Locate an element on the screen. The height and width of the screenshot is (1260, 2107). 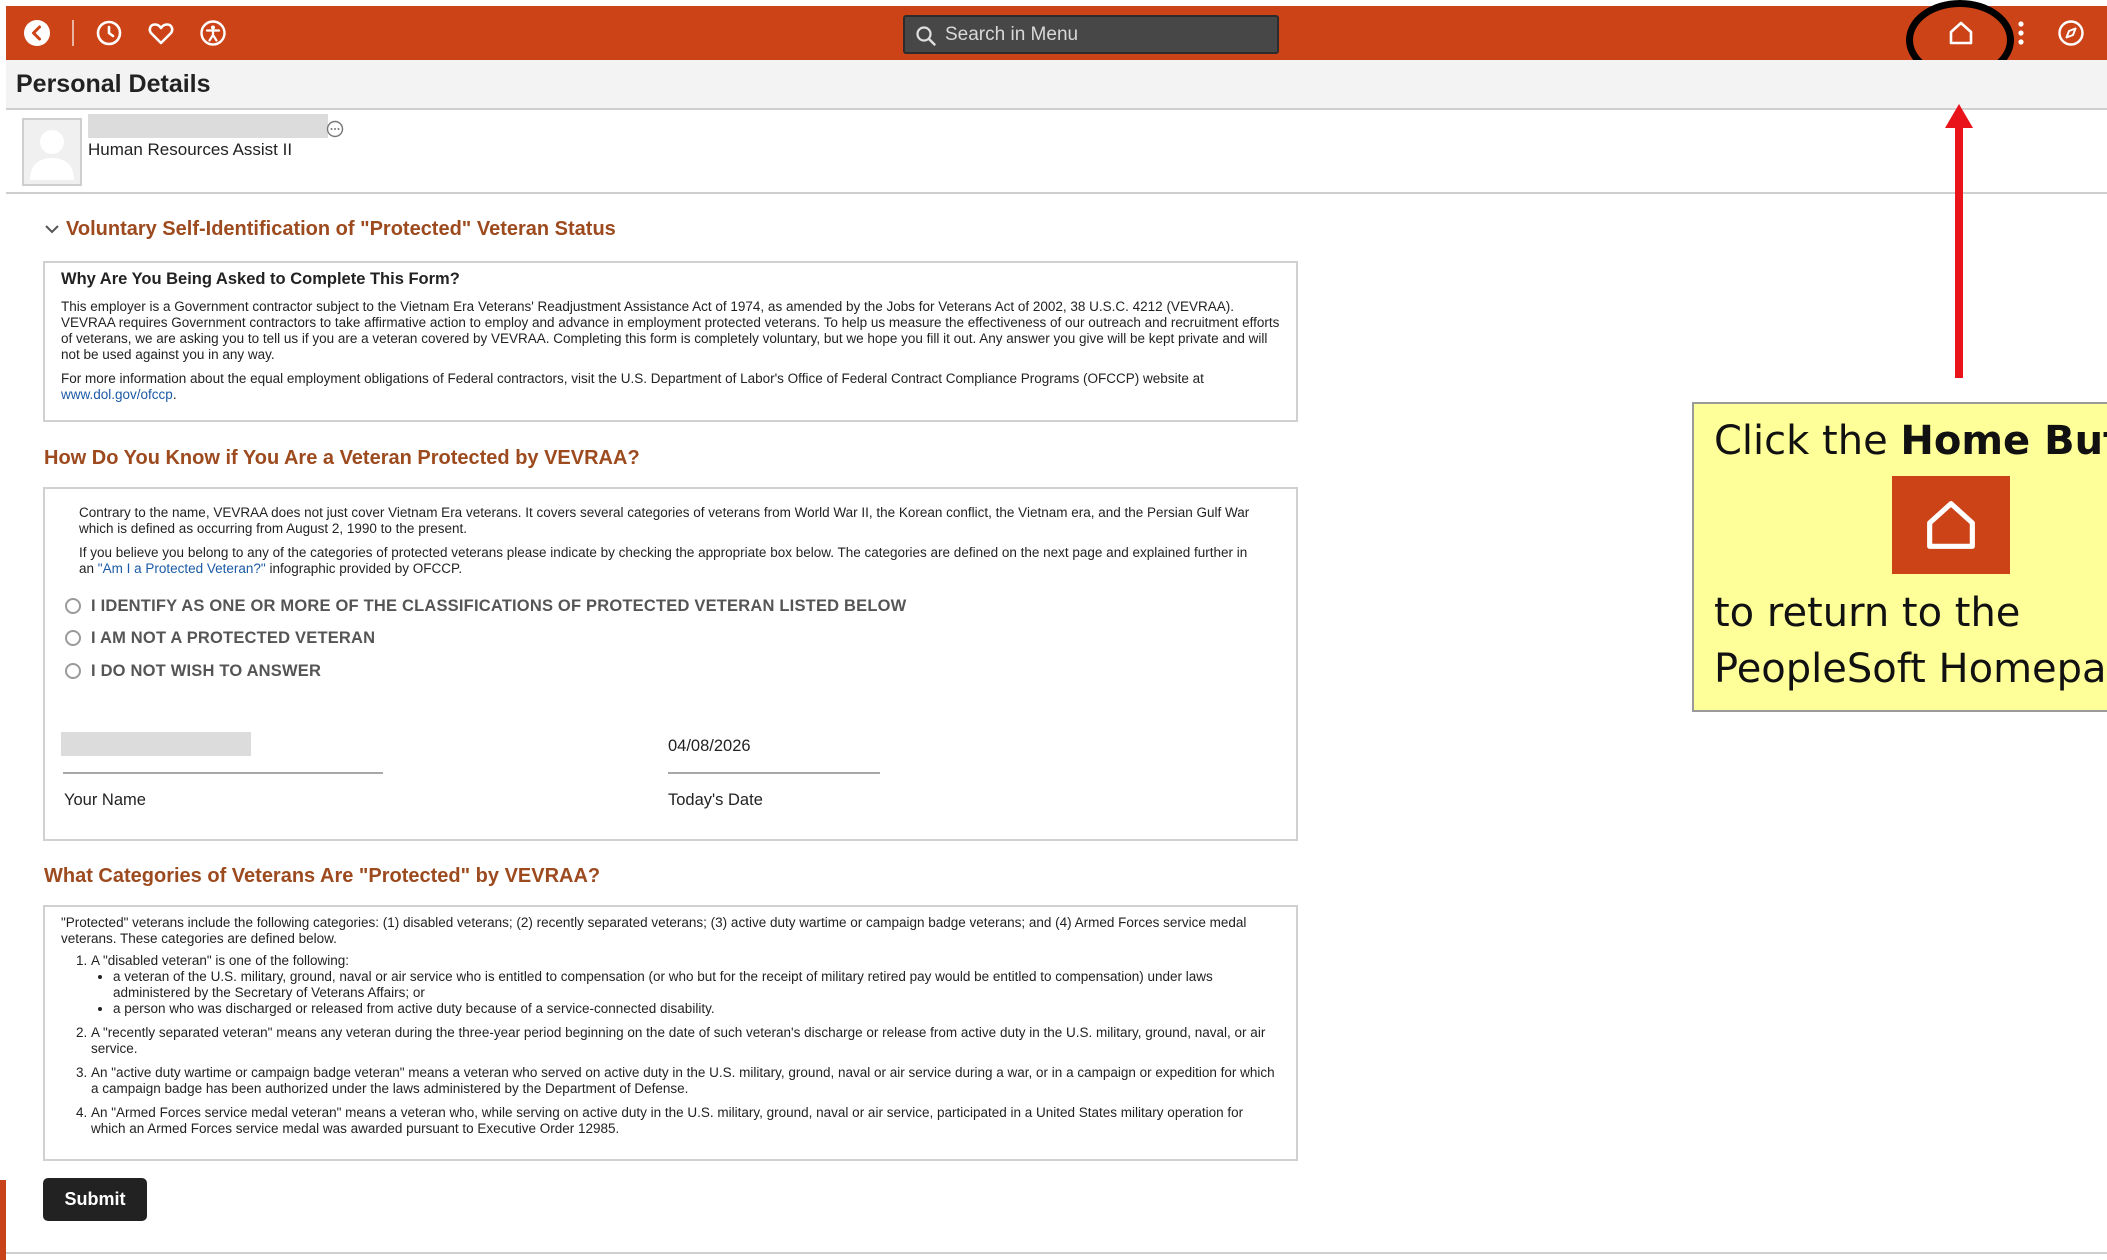
favorites-button is located at coordinates (161, 33).